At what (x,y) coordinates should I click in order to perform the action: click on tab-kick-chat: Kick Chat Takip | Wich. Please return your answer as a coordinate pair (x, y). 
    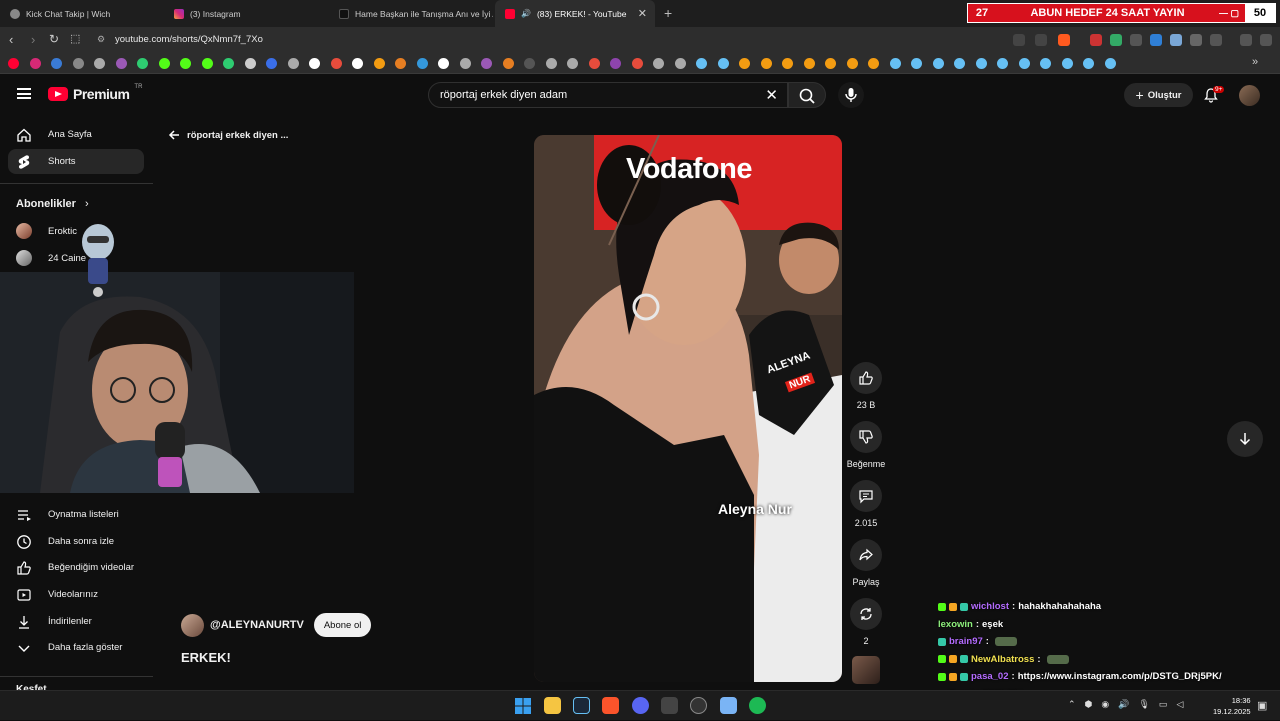
    Looking at the image, I should click on (84, 13).